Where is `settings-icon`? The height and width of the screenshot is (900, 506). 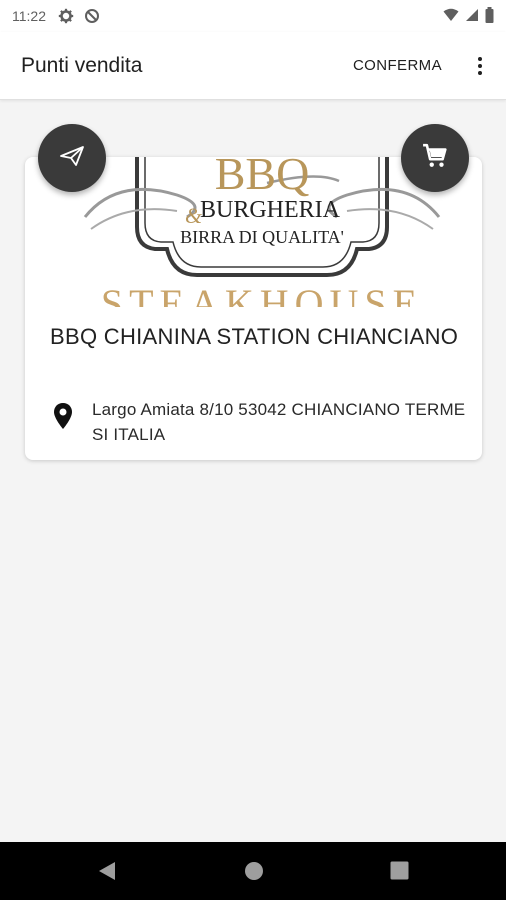 settings-icon is located at coordinates (66, 16).